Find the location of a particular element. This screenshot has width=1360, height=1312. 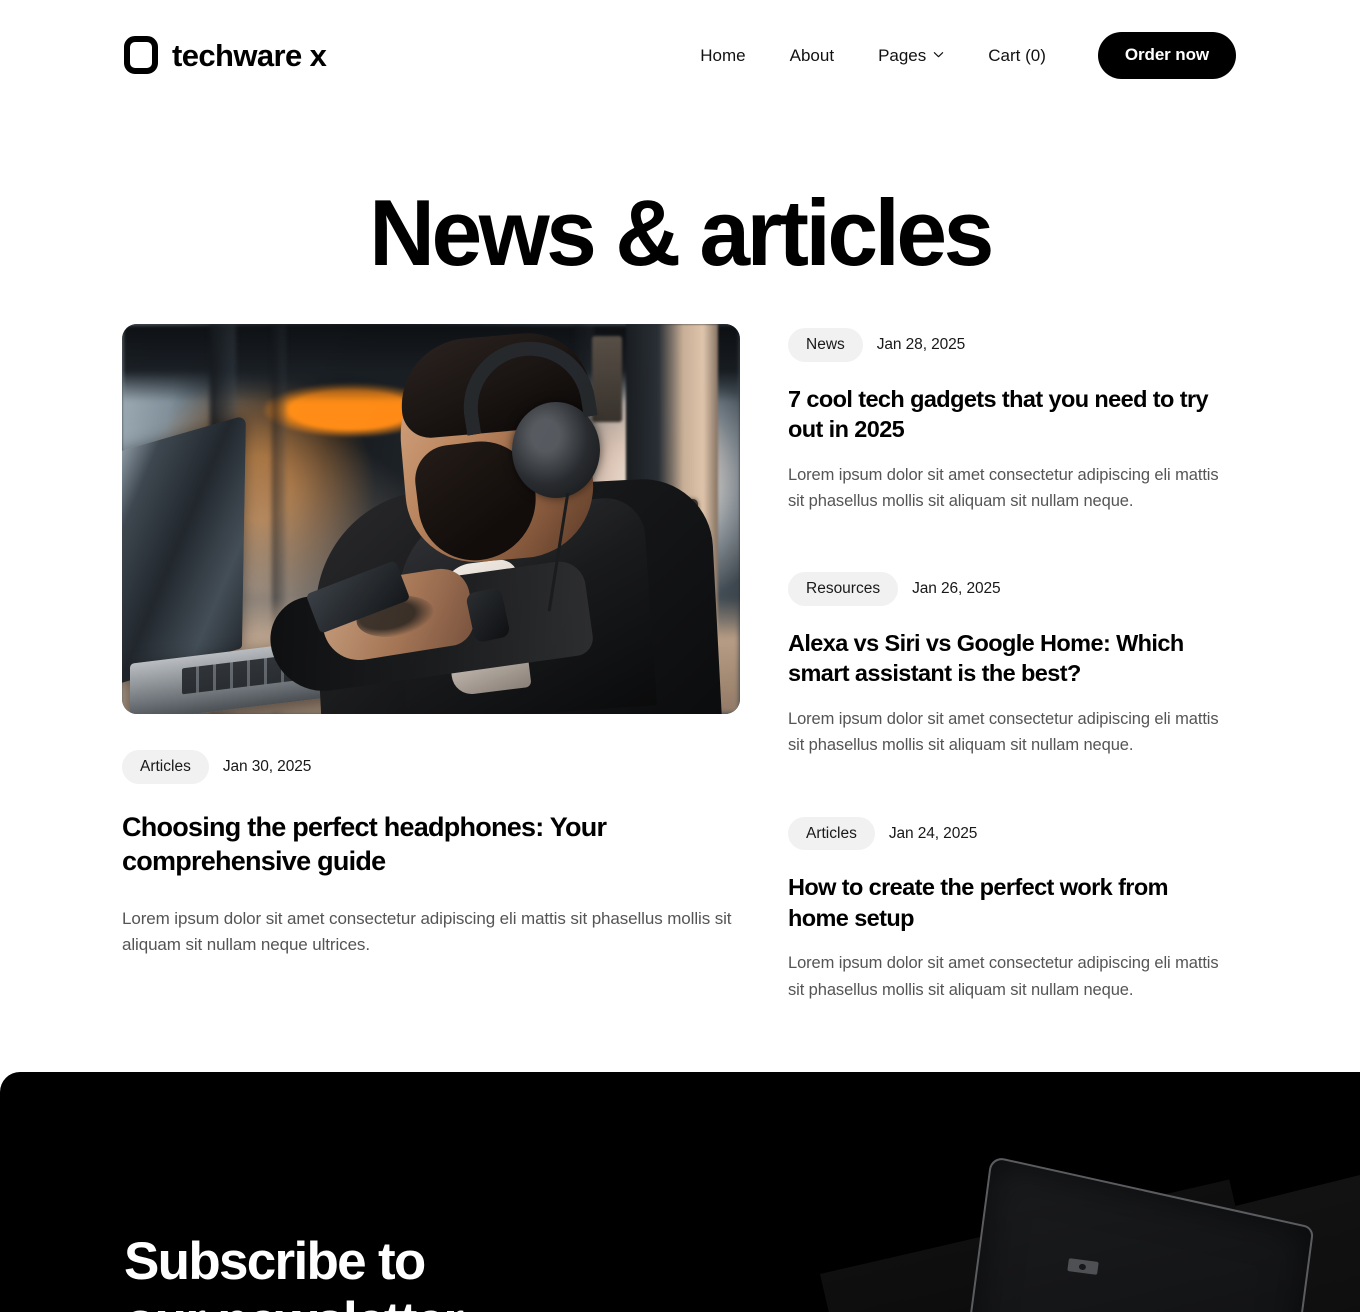

side-article-badge-1: News is located at coordinates (825, 345).